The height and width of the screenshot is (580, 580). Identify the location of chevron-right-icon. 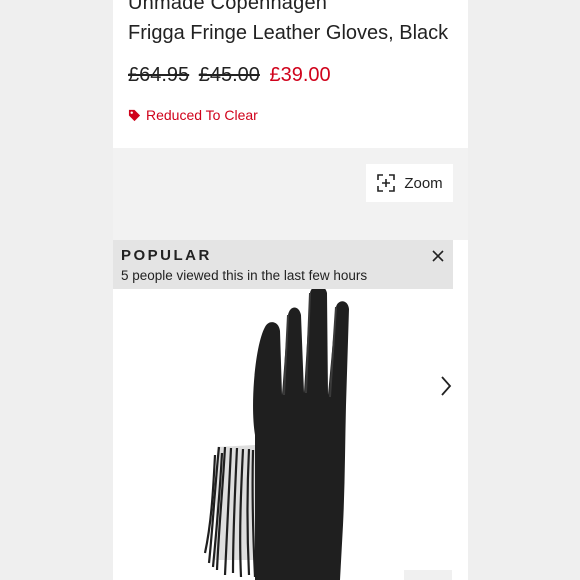
(445, 385).